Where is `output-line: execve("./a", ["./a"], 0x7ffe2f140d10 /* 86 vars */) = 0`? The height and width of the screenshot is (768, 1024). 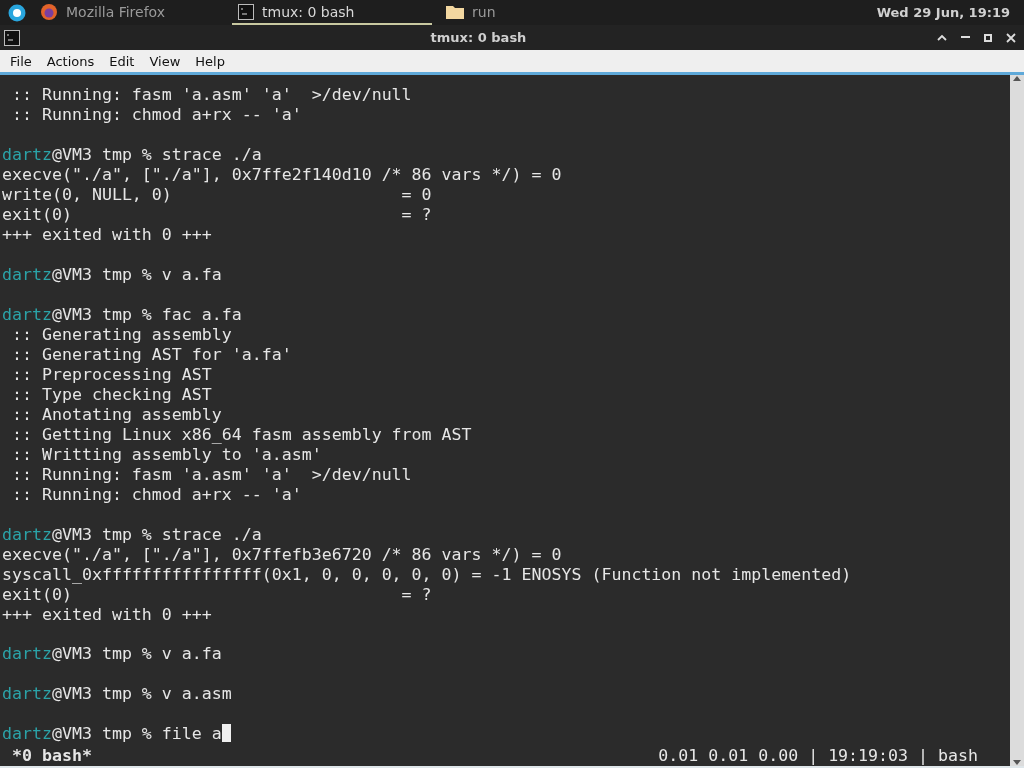 output-line: execve("./a", ["./a"], 0x7ffe2f140d10 /* 86 vars */) = 0 is located at coordinates (282, 174).